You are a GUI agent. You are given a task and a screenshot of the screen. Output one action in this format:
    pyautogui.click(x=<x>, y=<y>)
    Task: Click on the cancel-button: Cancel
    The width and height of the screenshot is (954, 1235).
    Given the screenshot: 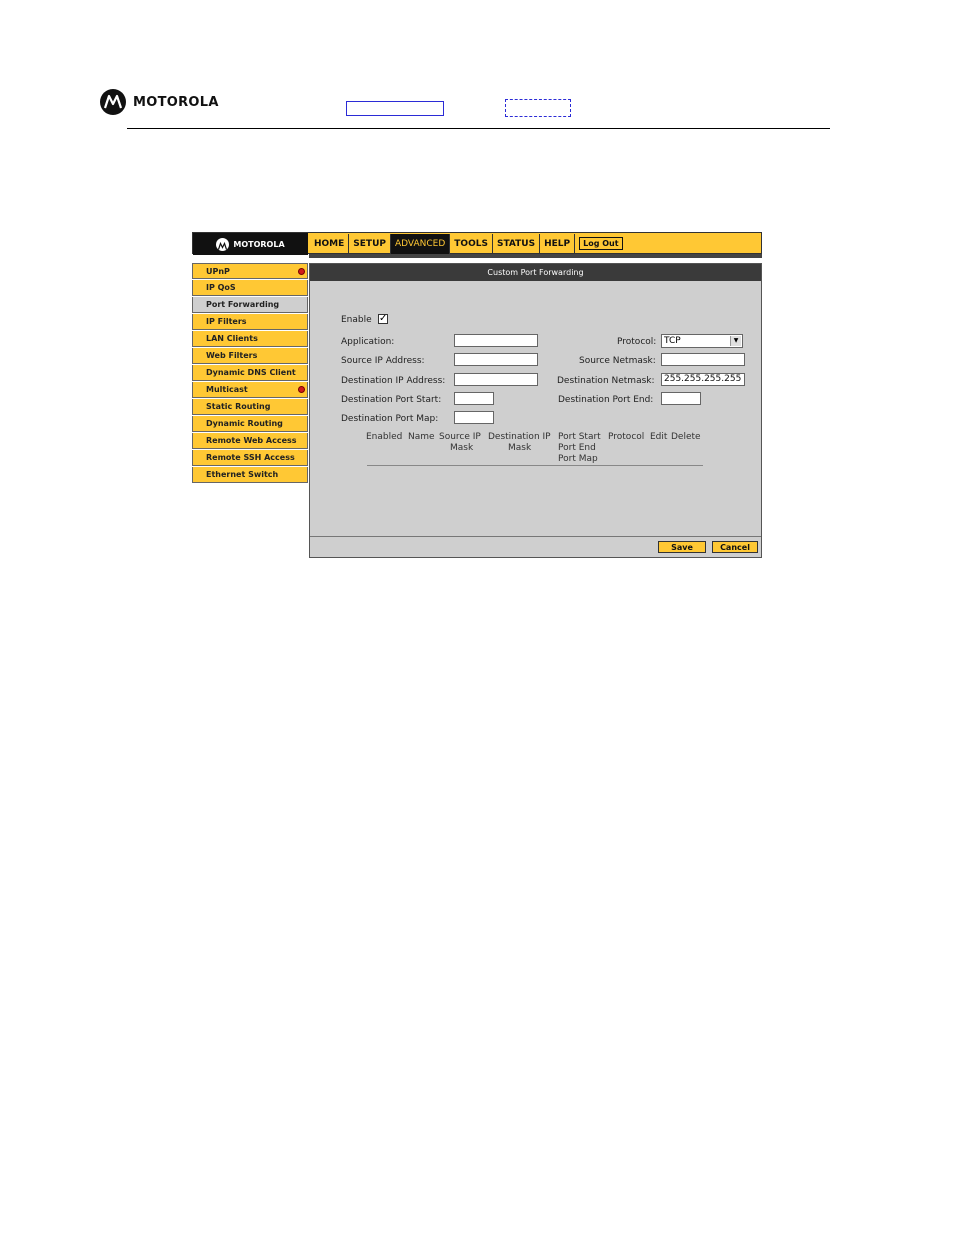 What is the action you would take?
    pyautogui.click(x=735, y=547)
    